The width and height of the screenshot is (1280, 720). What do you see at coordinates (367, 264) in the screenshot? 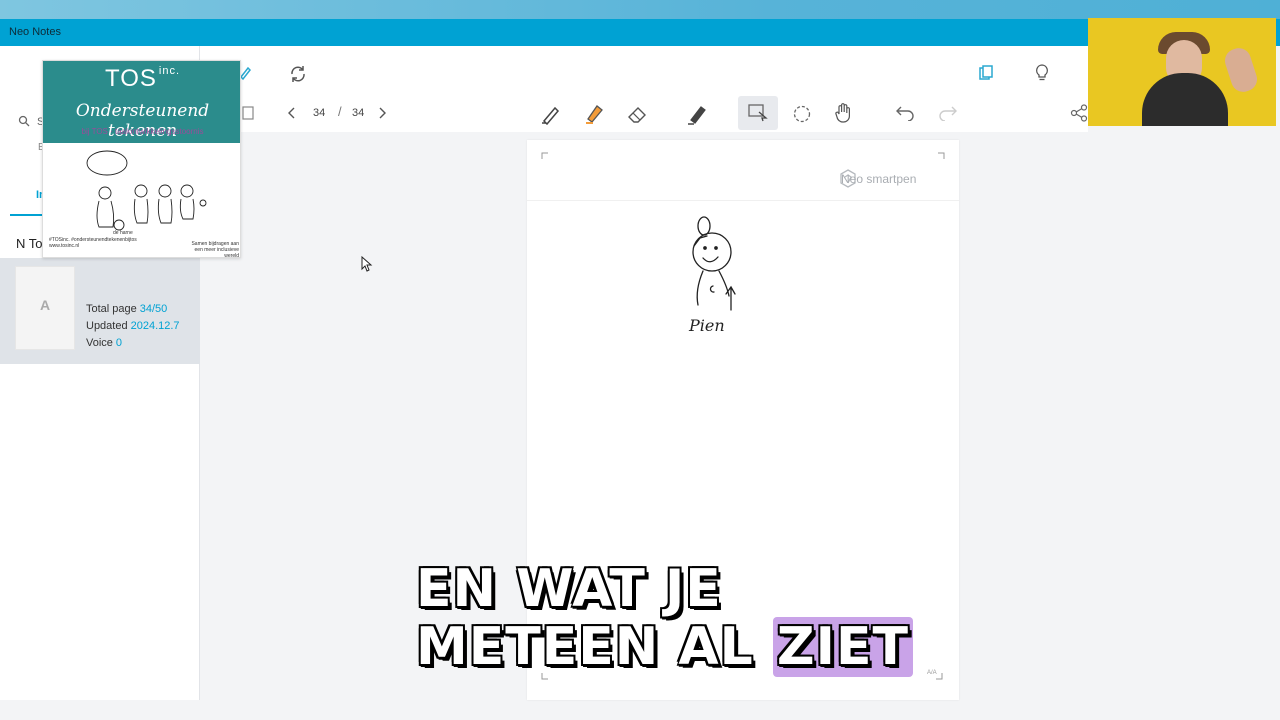
I see `mouse-cursor-icon` at bounding box center [367, 264].